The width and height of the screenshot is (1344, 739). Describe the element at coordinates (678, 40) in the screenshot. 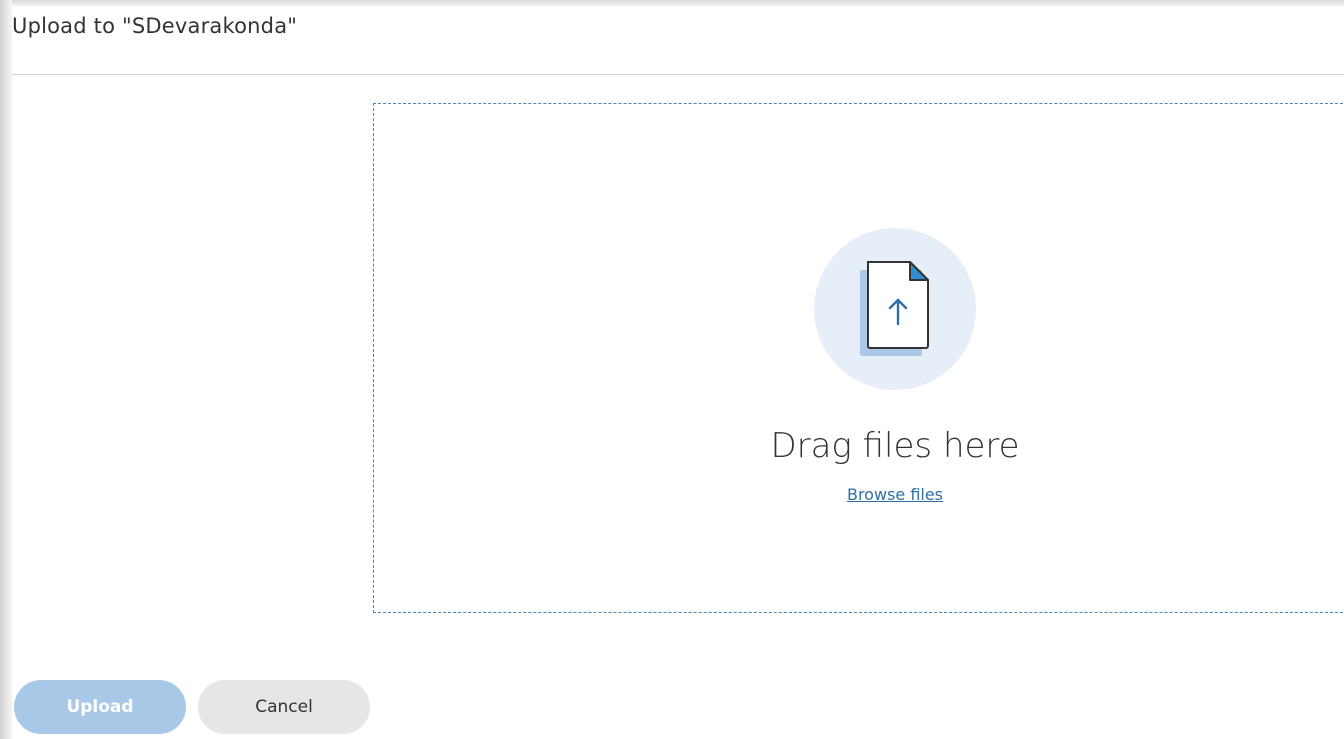

I see `dialog-header: Upload to "SDevarakonda"` at that location.